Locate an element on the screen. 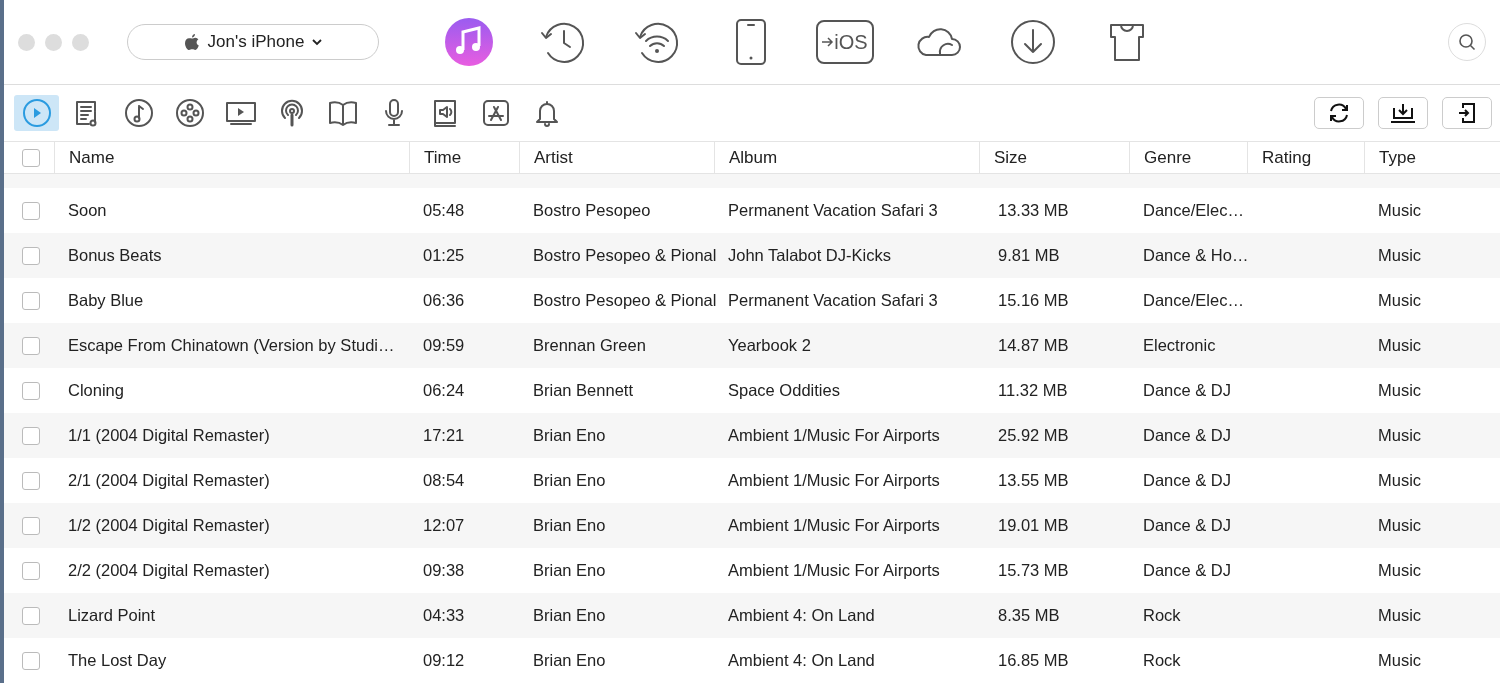 The image size is (1500, 683). table-cell: Soon is located at coordinates (87, 210).